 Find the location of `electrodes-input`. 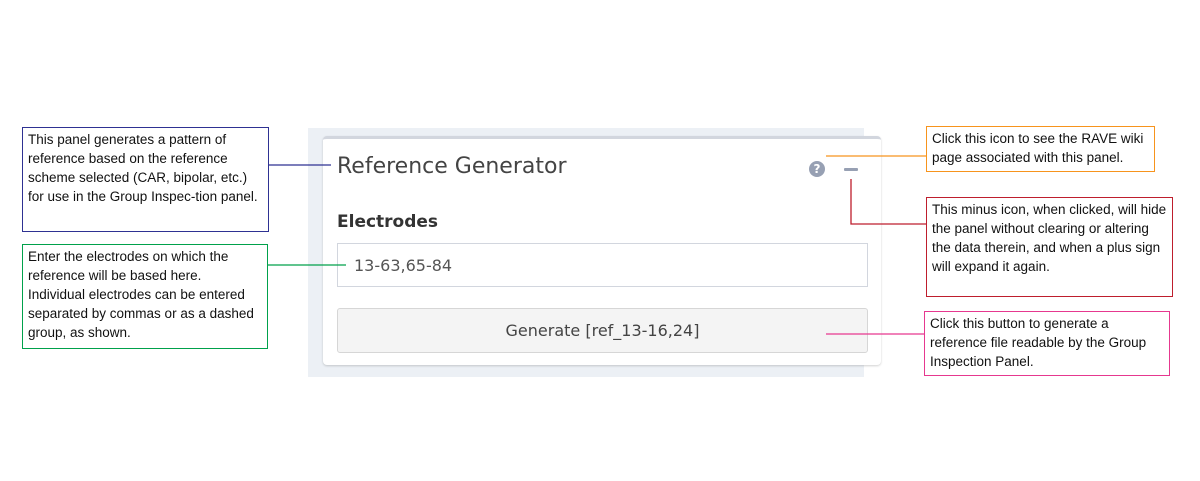

electrodes-input is located at coordinates (602, 265).